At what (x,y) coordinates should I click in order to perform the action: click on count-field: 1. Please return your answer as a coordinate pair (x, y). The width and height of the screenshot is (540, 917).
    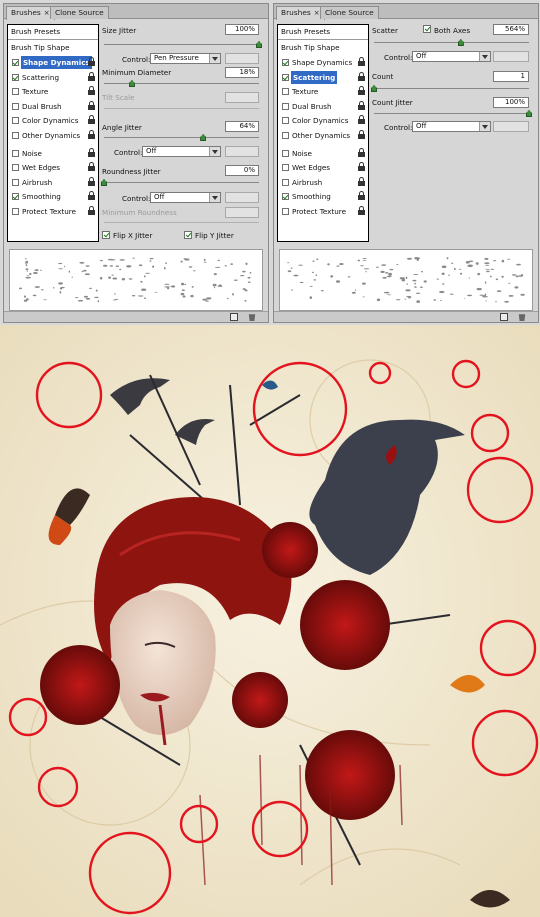
    Looking at the image, I should click on (511, 76).